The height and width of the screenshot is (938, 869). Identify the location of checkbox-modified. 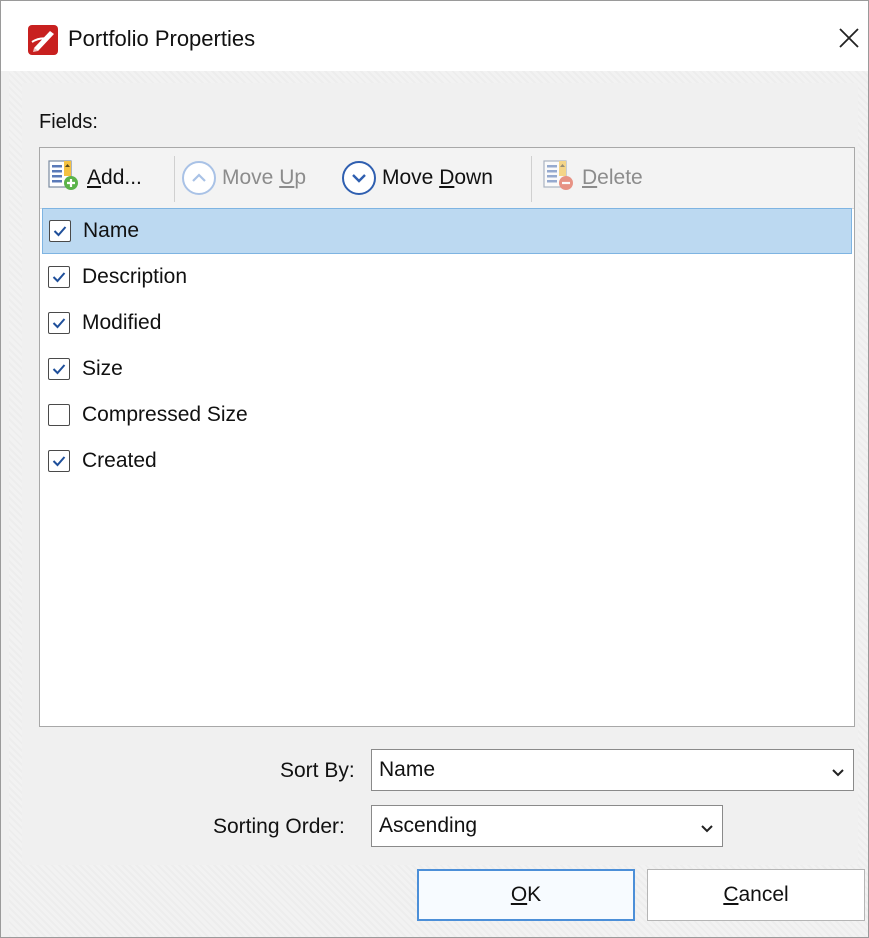
(59, 323).